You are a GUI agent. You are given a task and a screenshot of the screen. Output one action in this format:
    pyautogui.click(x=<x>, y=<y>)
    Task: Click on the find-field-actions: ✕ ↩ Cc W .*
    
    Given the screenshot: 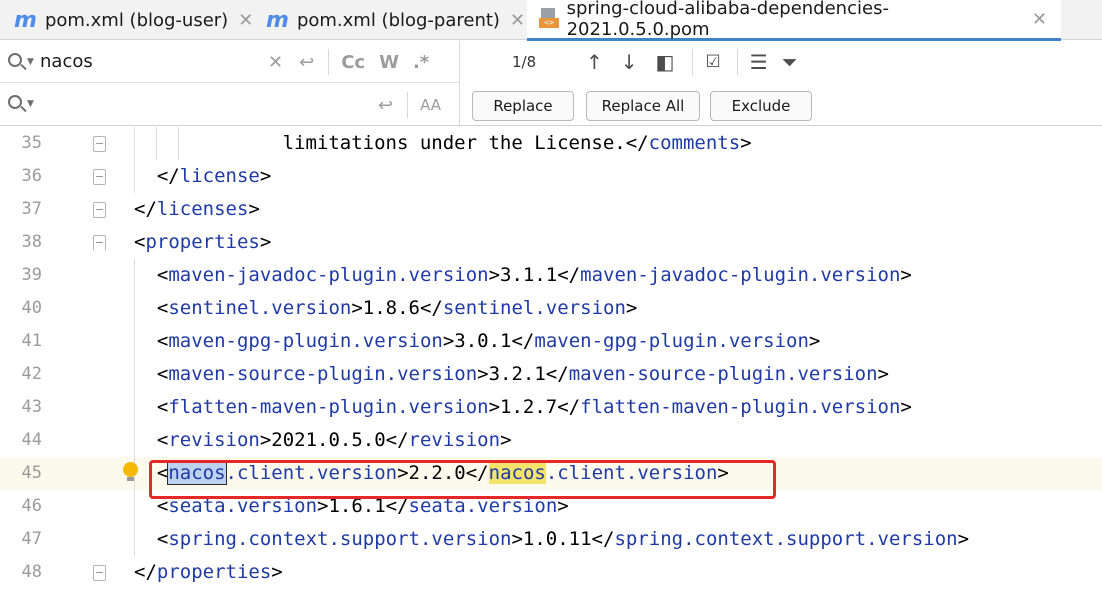 What is the action you would take?
    pyautogui.click(x=348, y=62)
    